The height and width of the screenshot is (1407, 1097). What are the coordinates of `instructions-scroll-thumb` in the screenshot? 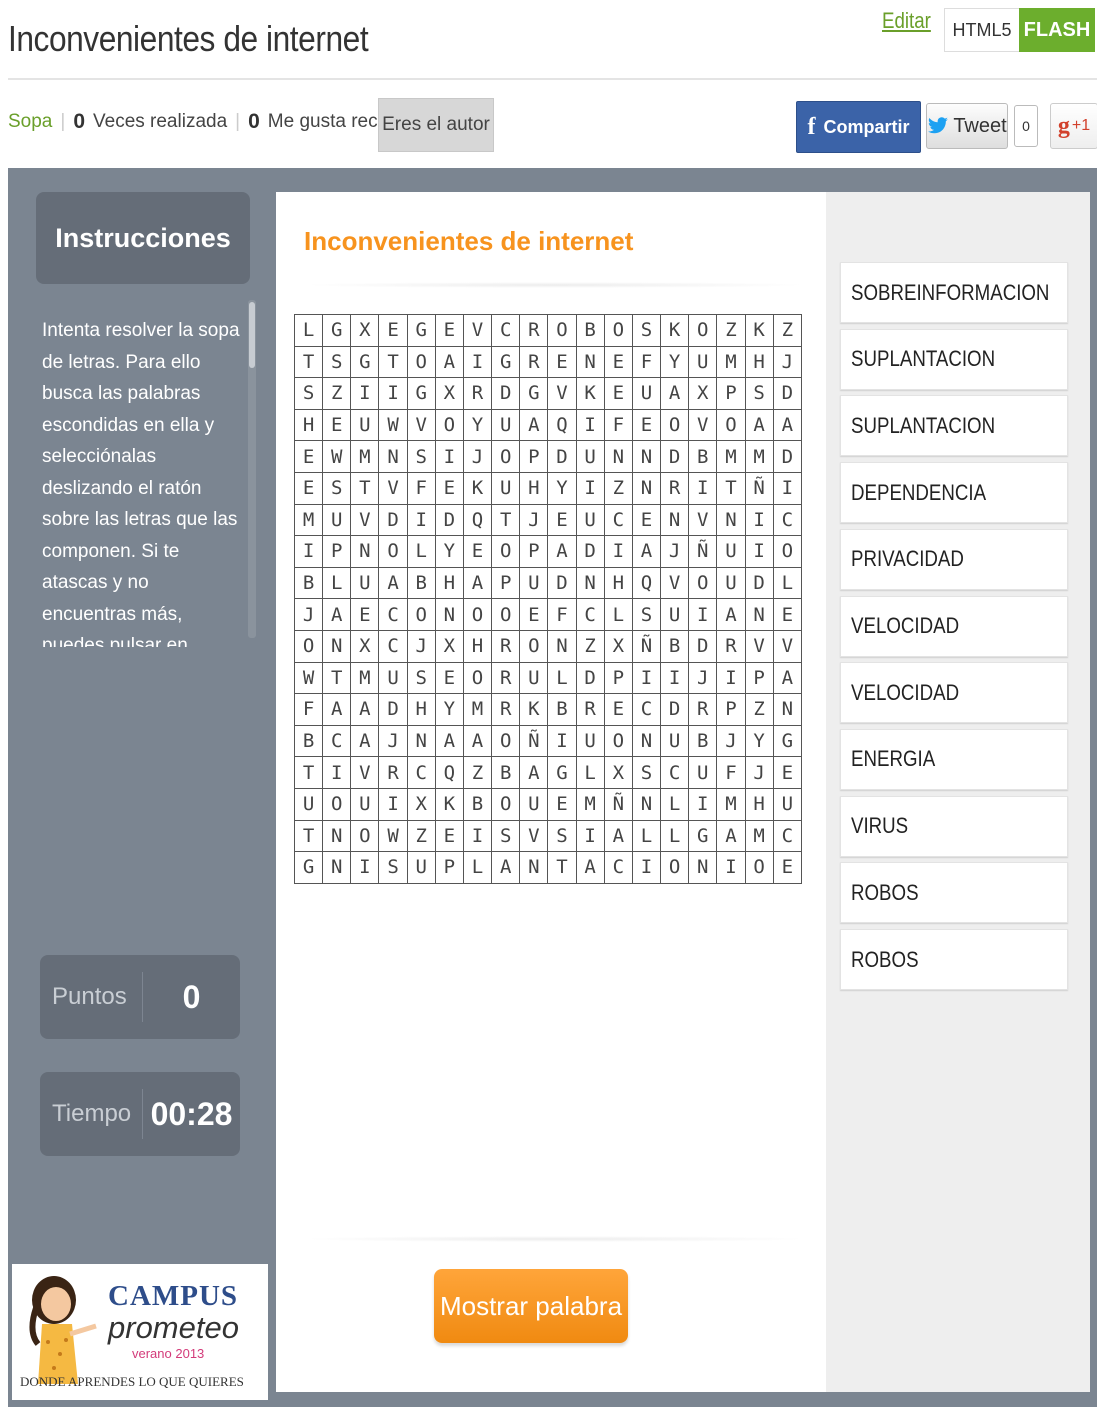 It's located at (252, 335).